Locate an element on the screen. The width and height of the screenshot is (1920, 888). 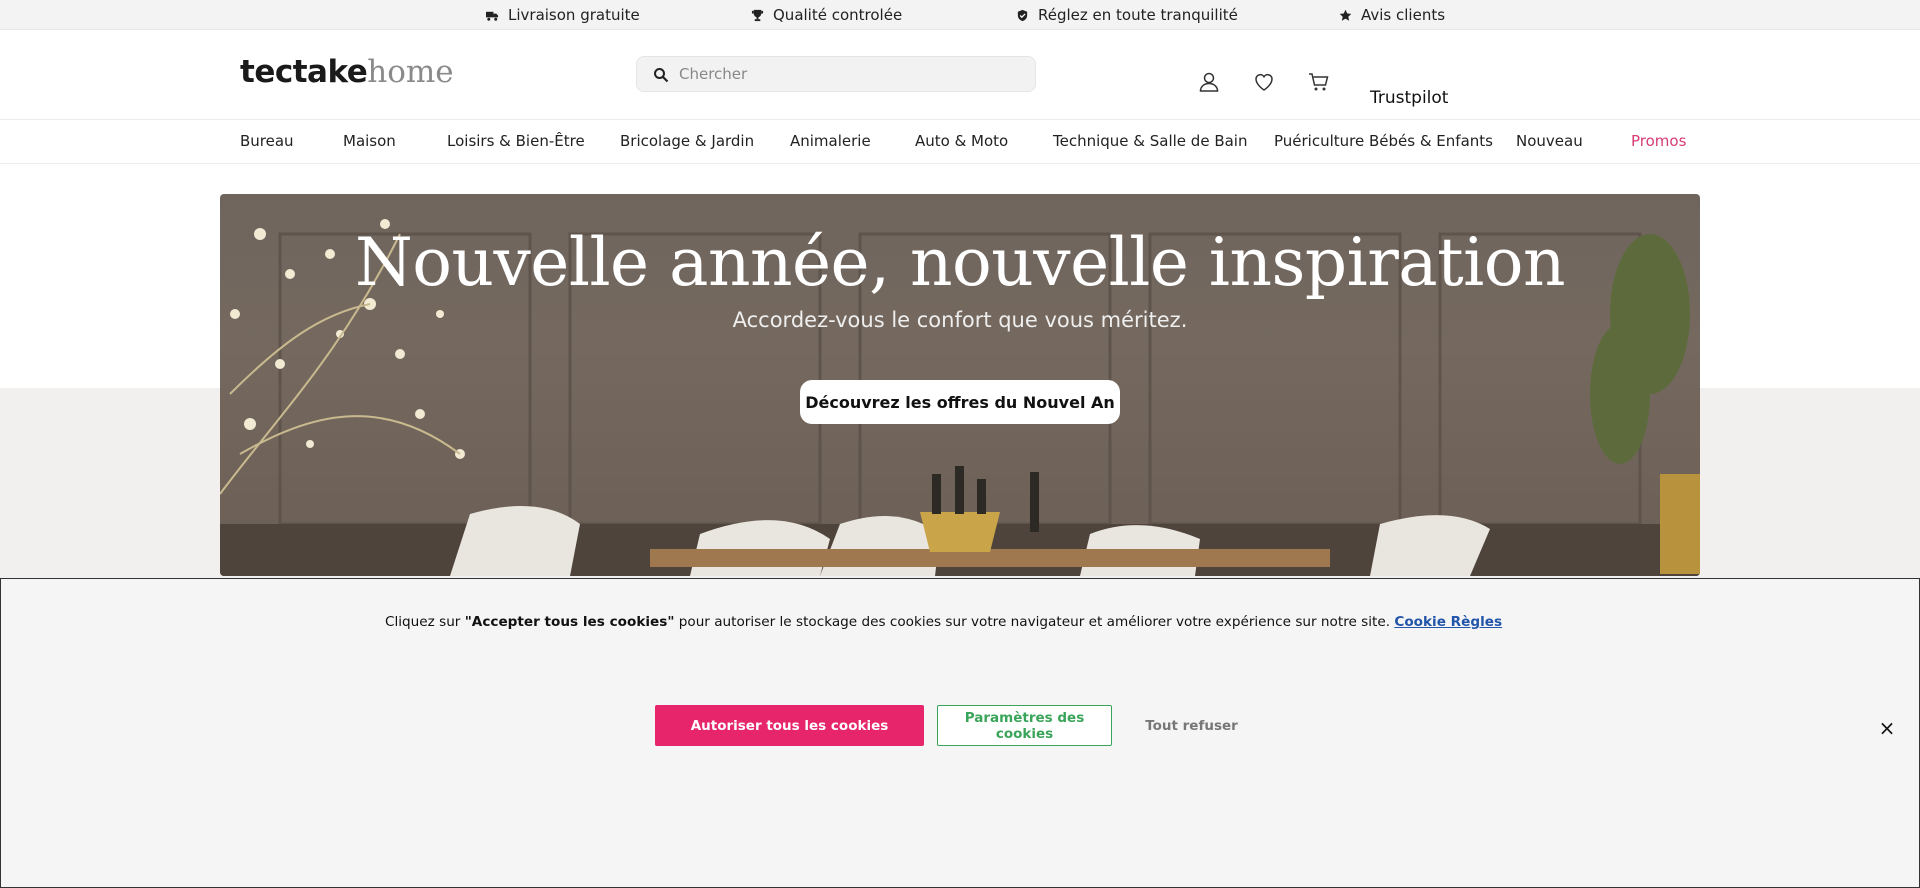
cookie-text-bold: "Accepter tous les cookies" is located at coordinates (569, 622).